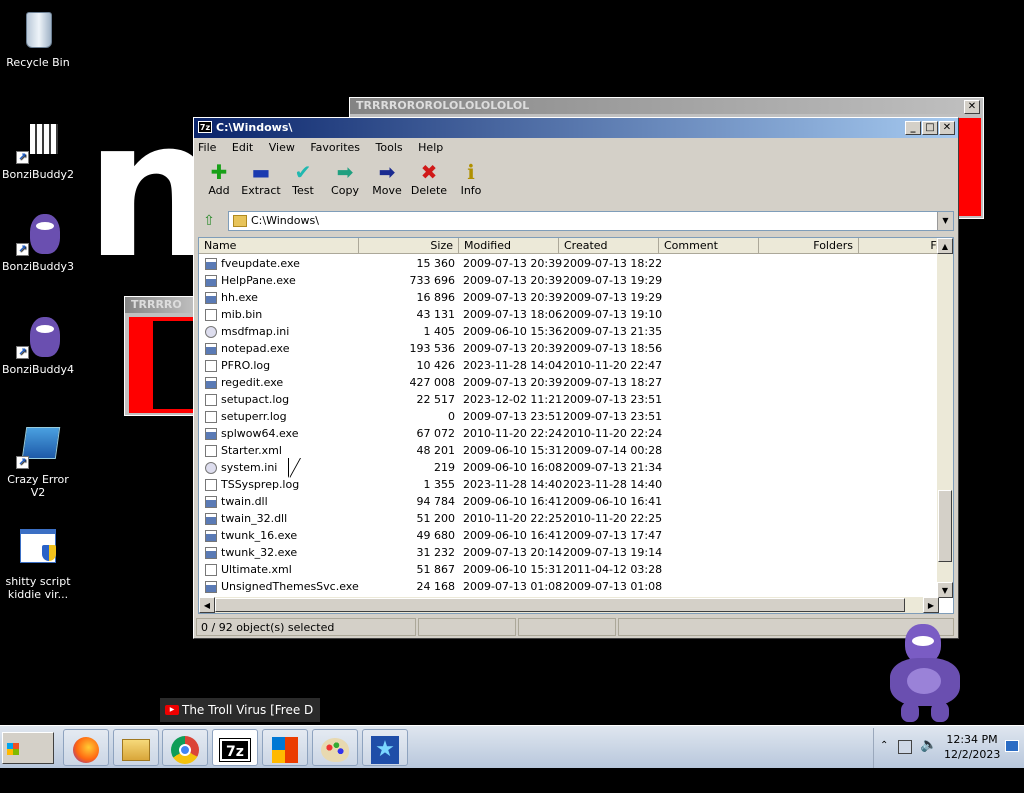  Describe the element at coordinates (260, 433) in the screenshot. I see `cell-name: splwow64.exe` at that location.